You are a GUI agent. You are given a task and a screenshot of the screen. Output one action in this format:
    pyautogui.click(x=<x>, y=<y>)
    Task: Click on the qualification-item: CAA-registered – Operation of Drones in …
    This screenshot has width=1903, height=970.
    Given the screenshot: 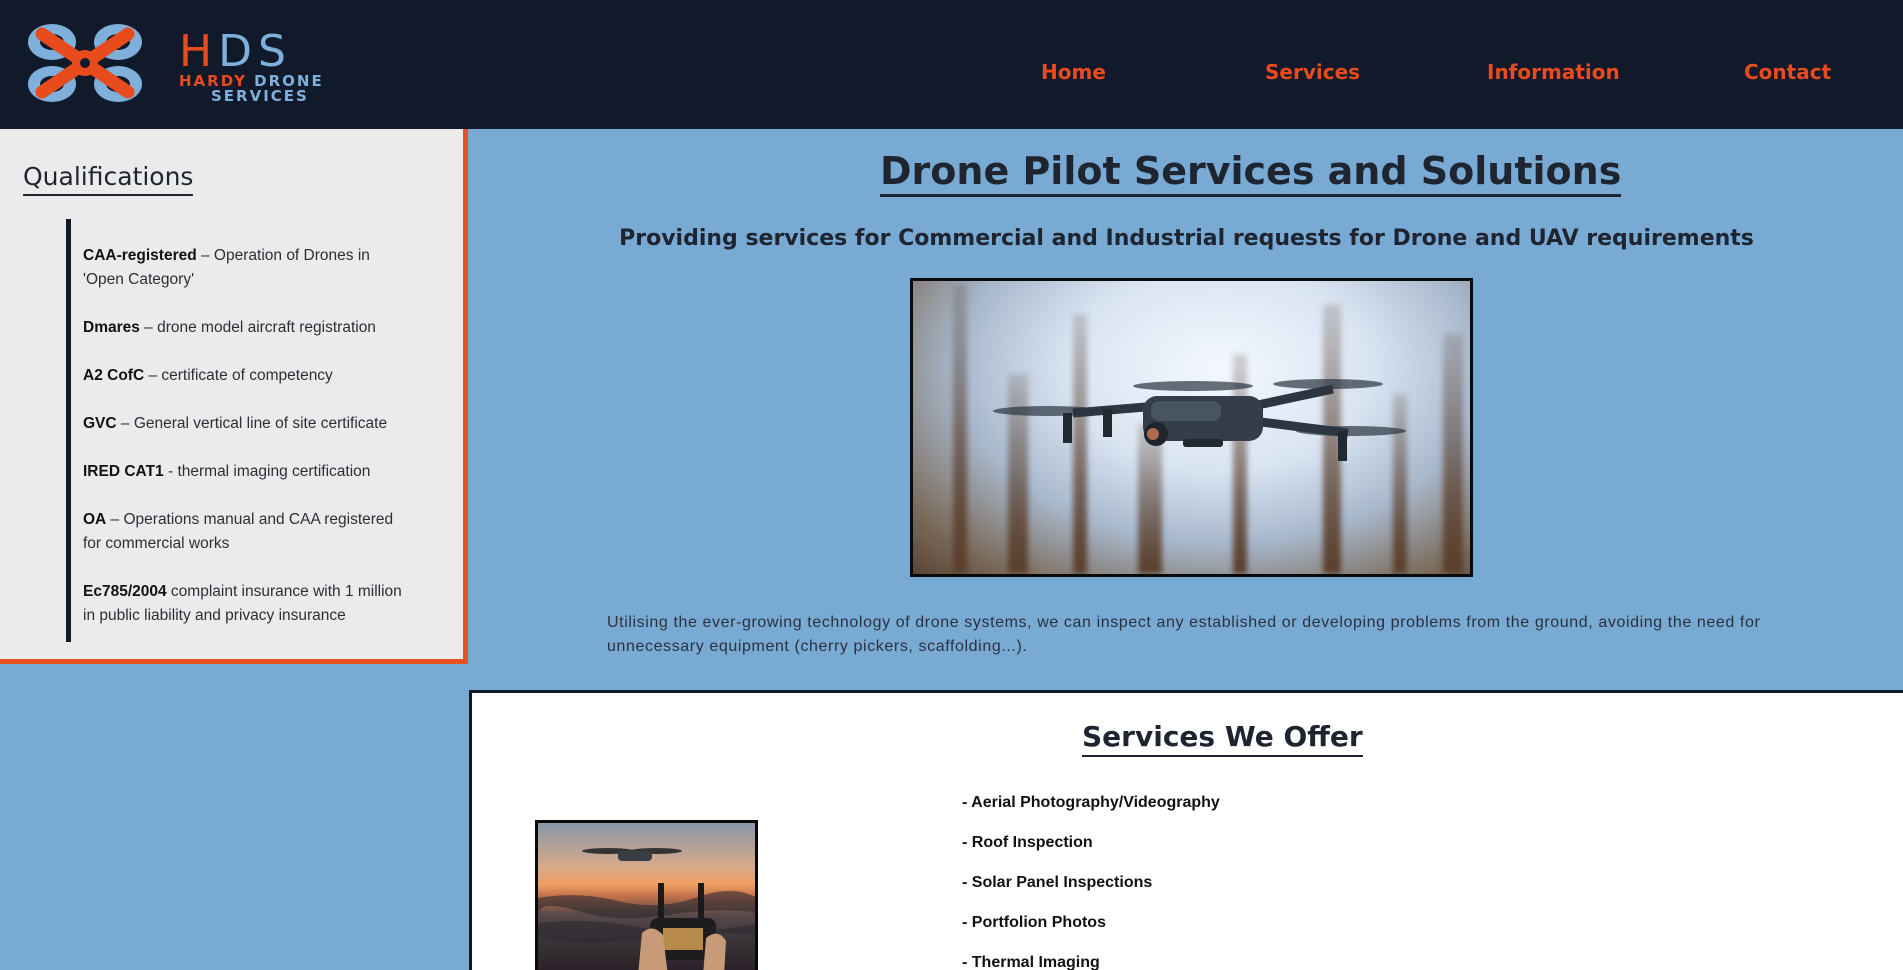 What is the action you would take?
    pyautogui.click(x=226, y=267)
    